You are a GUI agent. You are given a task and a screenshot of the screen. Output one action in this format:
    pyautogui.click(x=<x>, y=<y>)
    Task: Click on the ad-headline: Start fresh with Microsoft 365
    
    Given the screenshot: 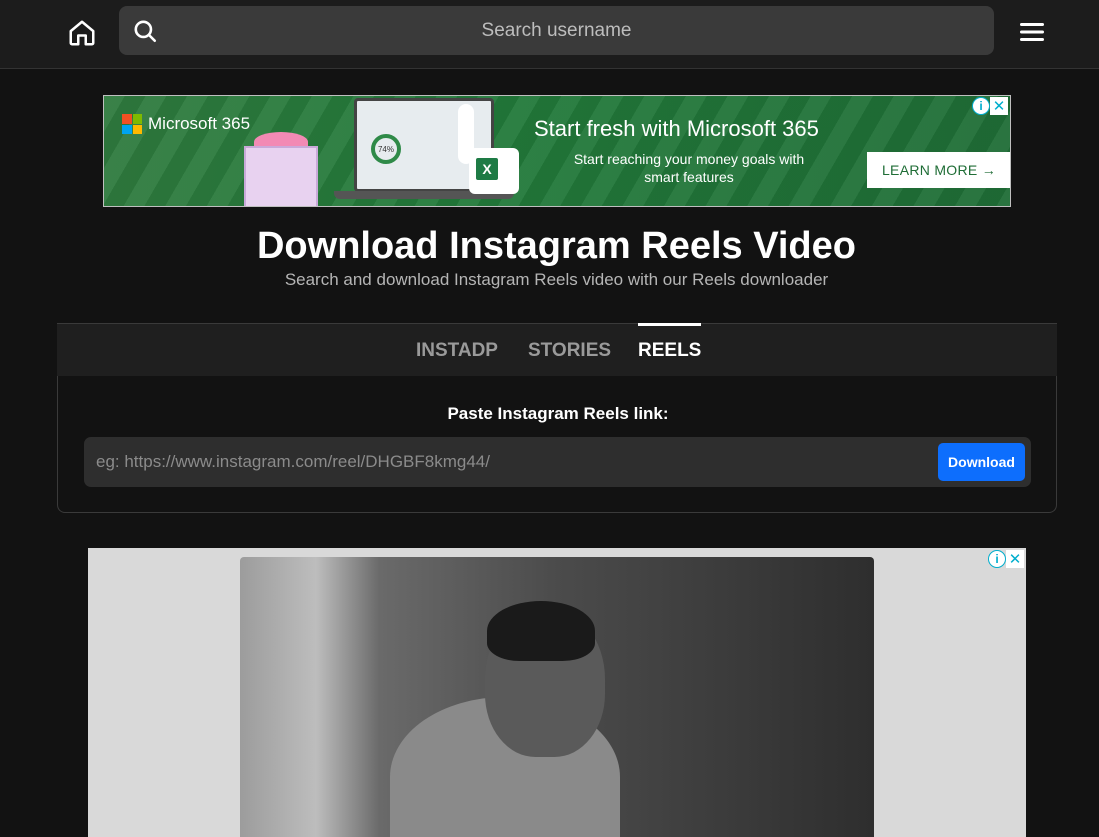 What is the action you would take?
    pyautogui.click(x=676, y=128)
    